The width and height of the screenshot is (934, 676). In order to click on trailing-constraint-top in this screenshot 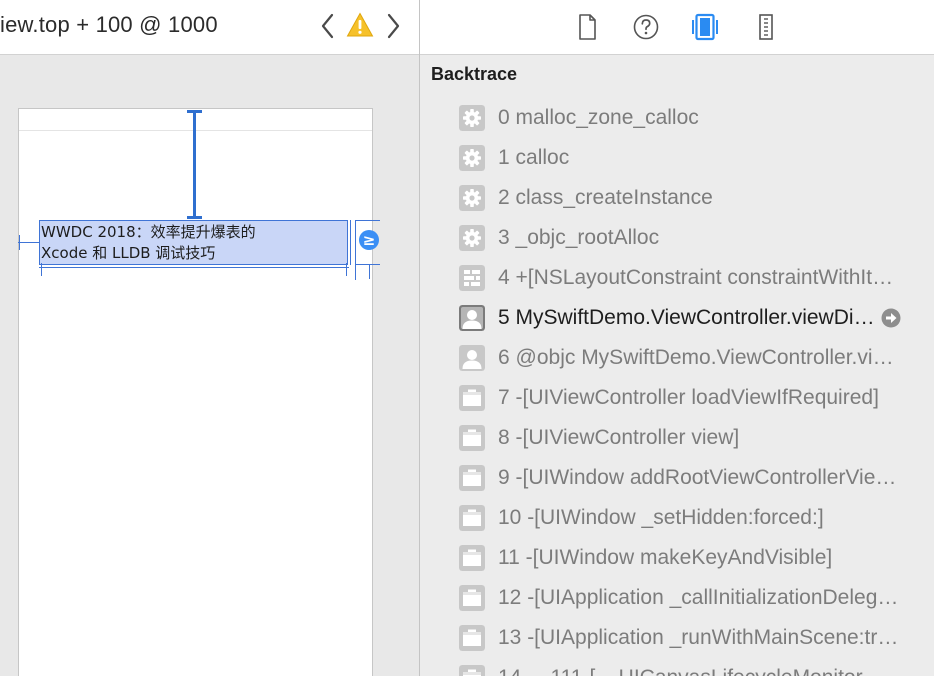, I will do `click(367, 220)`.